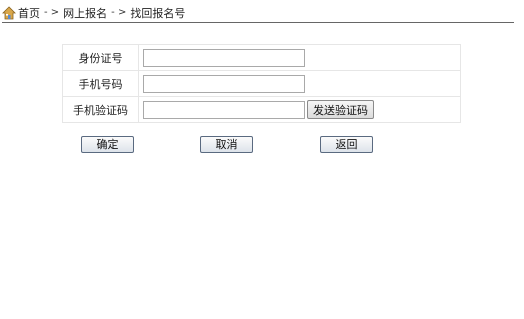 The image size is (524, 319). I want to click on id-number-label: 身份证号, so click(100, 57).